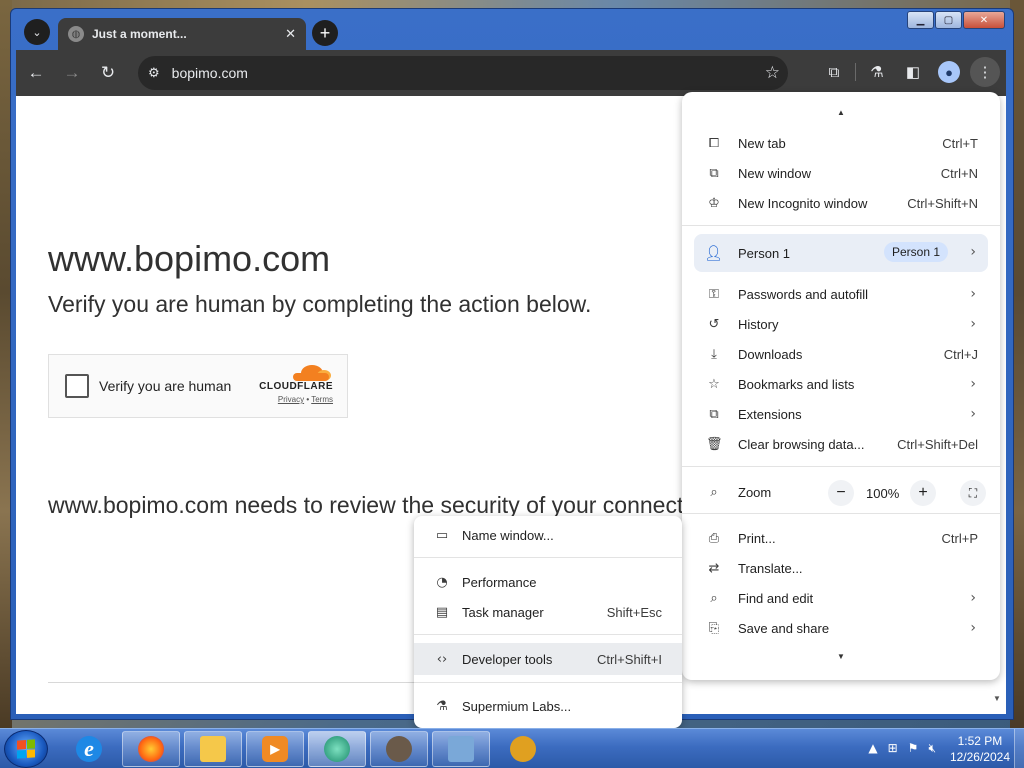 This screenshot has width=1024, height=768. What do you see at coordinates (189, 258) in the screenshot?
I see `page-title: www.bopimo.com` at bounding box center [189, 258].